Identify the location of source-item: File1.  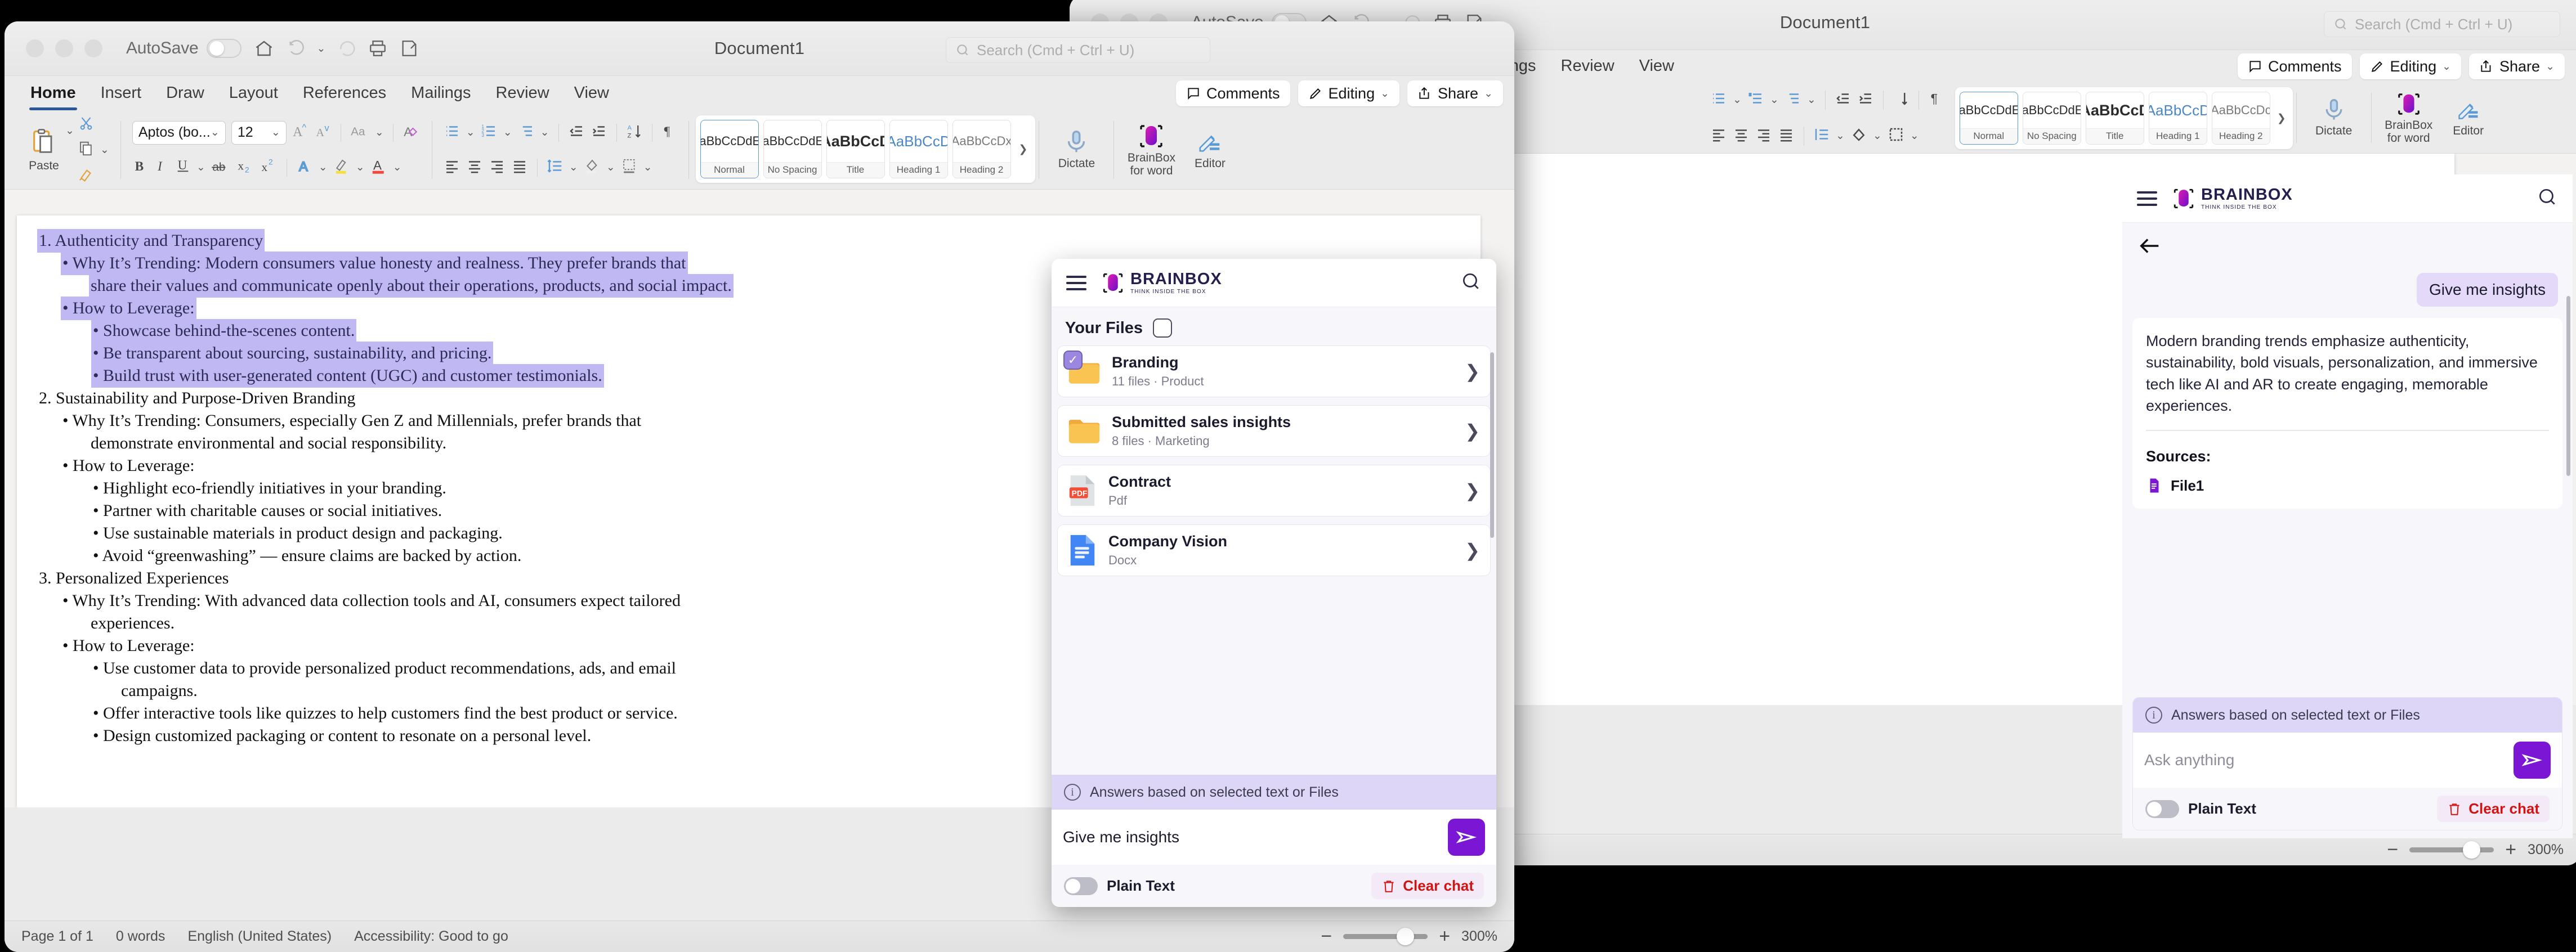
(2347, 485).